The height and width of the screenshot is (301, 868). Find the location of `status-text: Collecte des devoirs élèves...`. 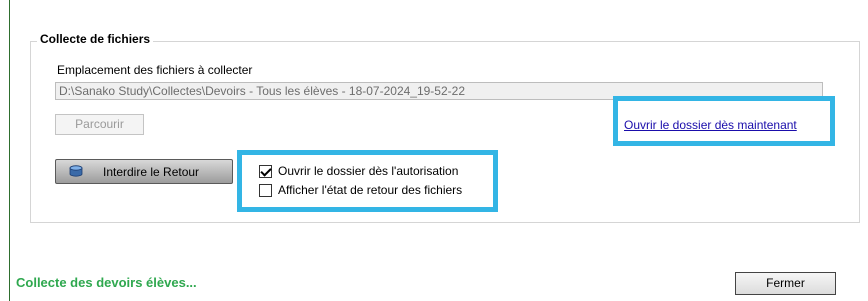

status-text: Collecte des devoirs élèves... is located at coordinates (106, 282).